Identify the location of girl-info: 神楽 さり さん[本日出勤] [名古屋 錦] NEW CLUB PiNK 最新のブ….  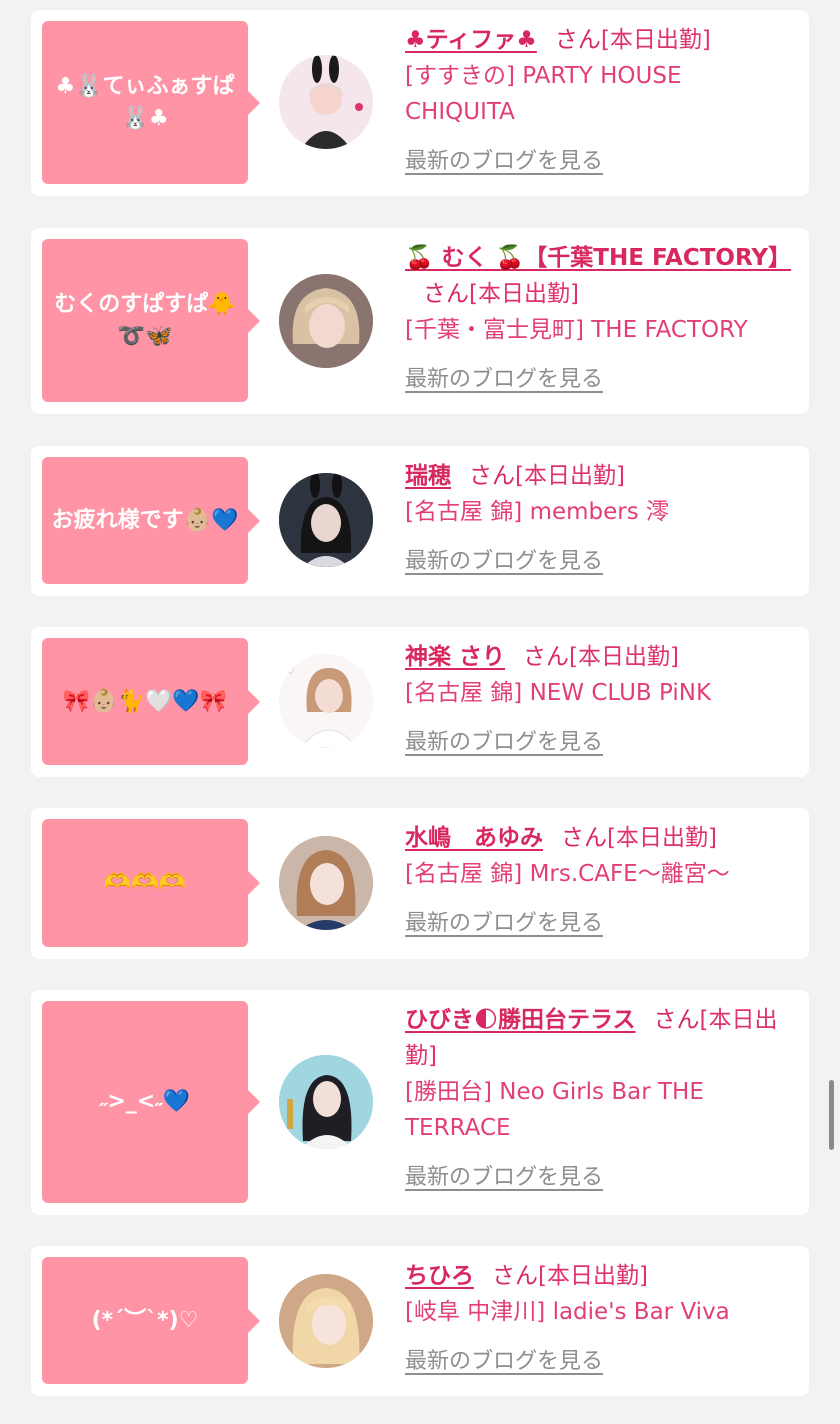
(600, 700).